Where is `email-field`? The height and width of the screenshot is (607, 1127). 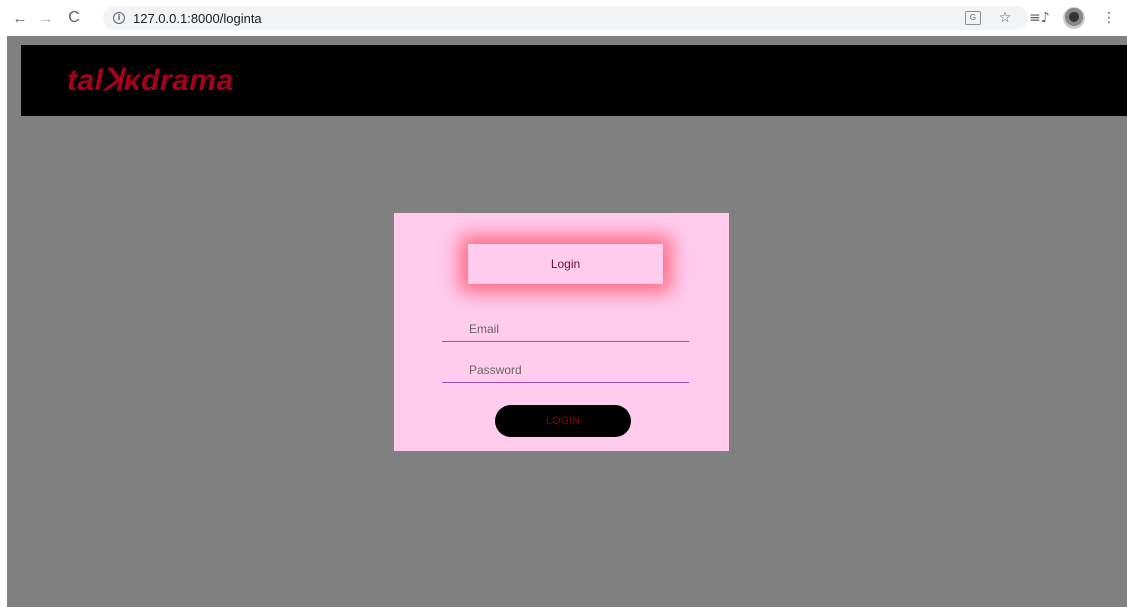 email-field is located at coordinates (565, 327).